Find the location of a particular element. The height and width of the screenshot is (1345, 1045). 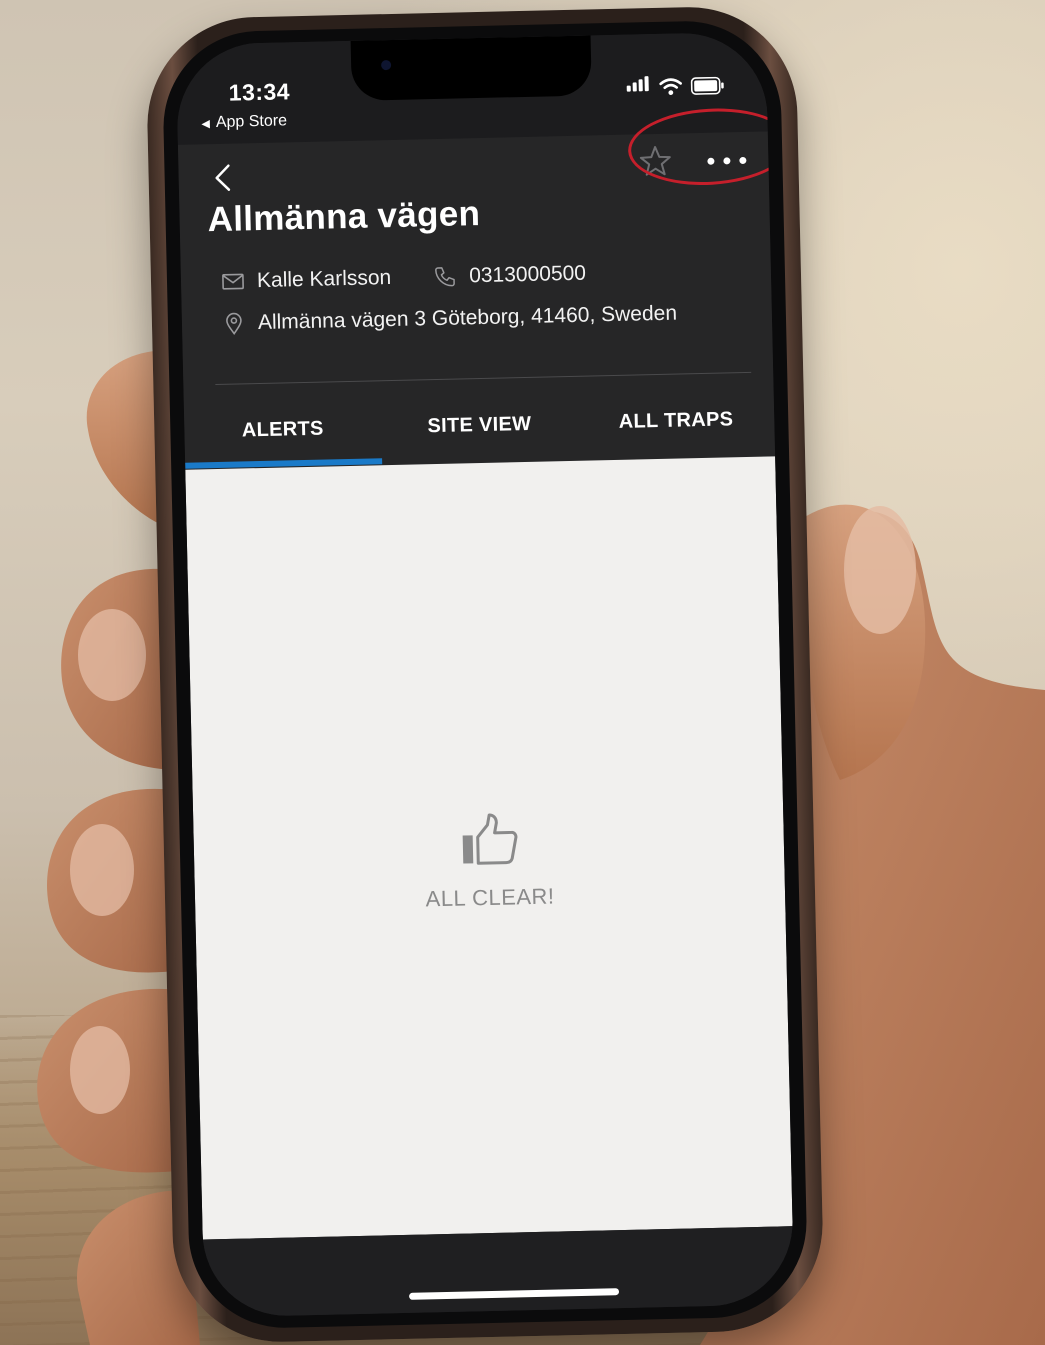

camera-notch is located at coordinates (471, 68).